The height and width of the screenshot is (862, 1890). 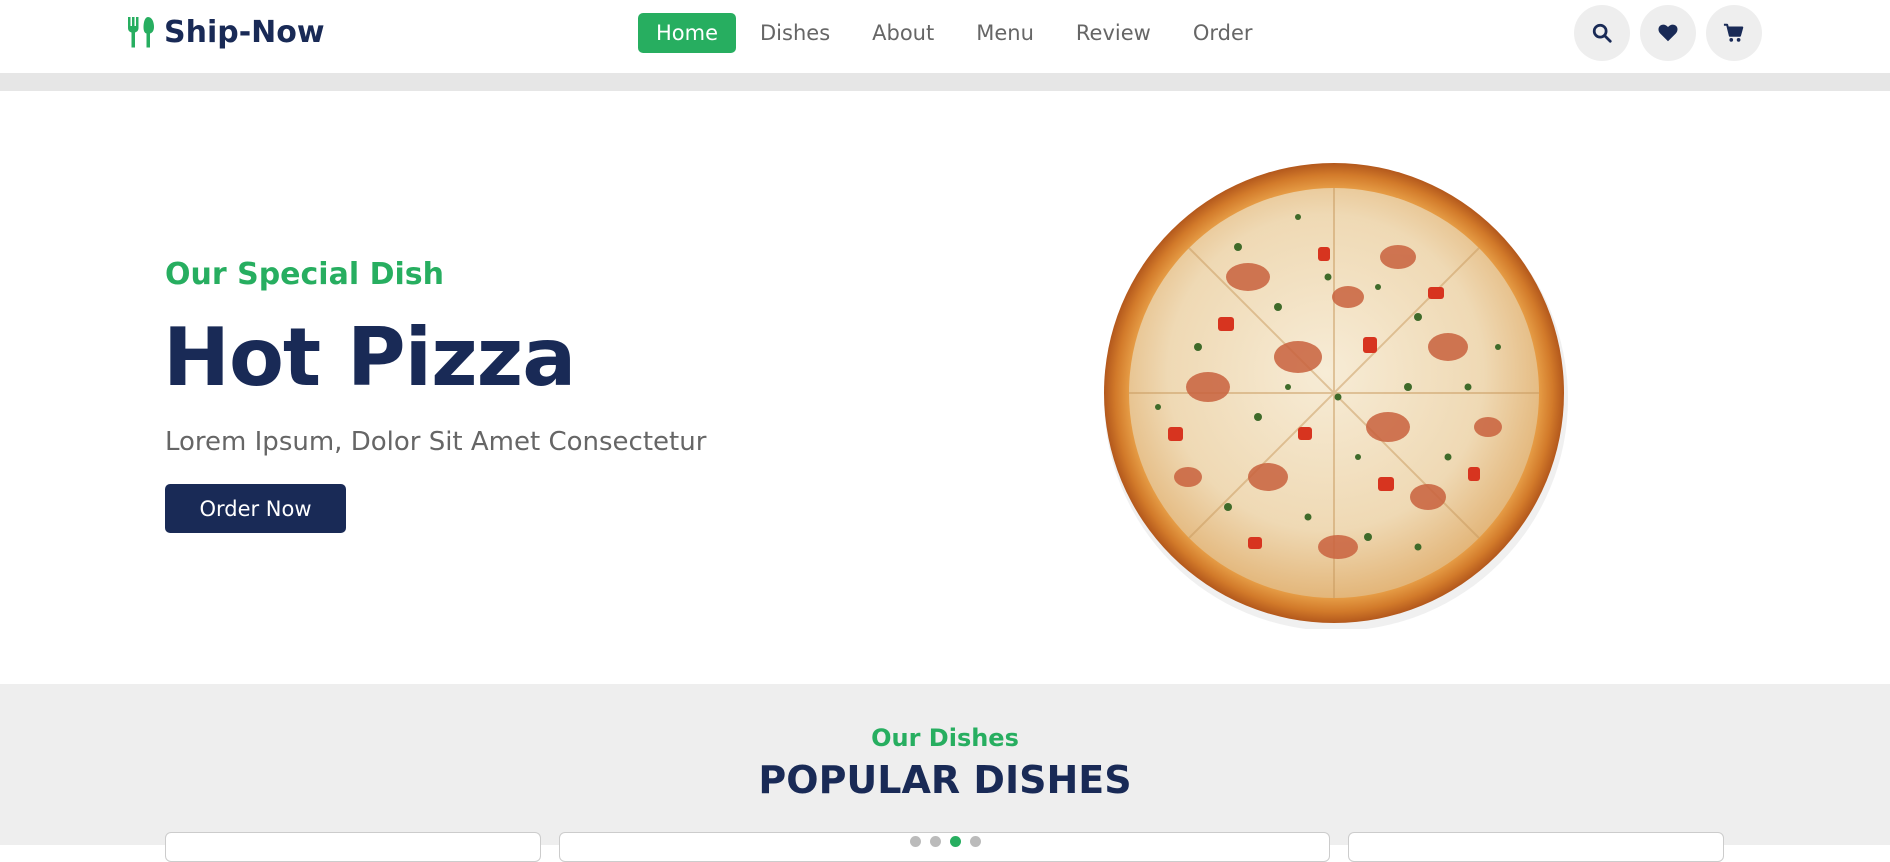 I want to click on carousel-dot-active, so click(x=955, y=841).